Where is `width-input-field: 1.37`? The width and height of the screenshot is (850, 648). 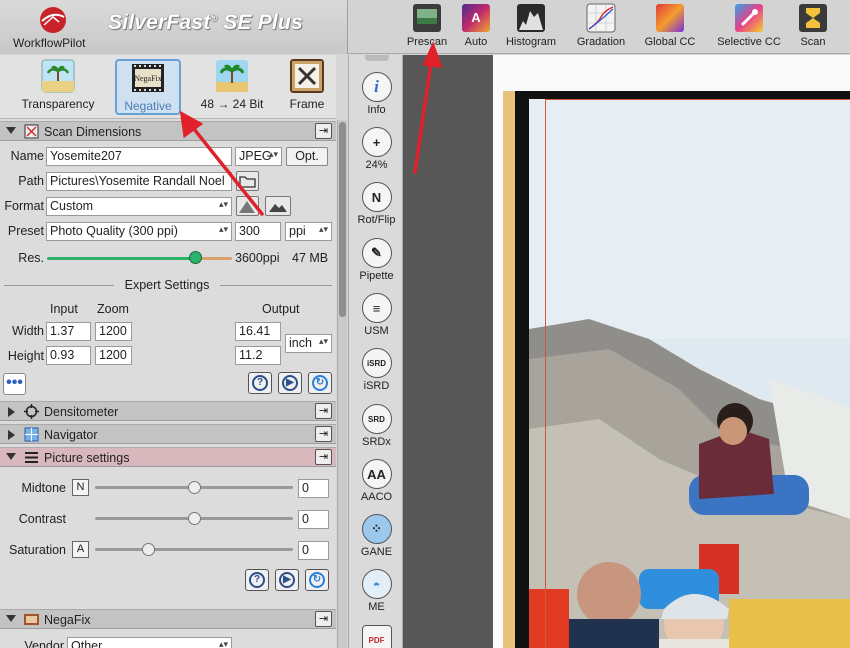
width-input-field: 1.37 is located at coordinates (68, 331).